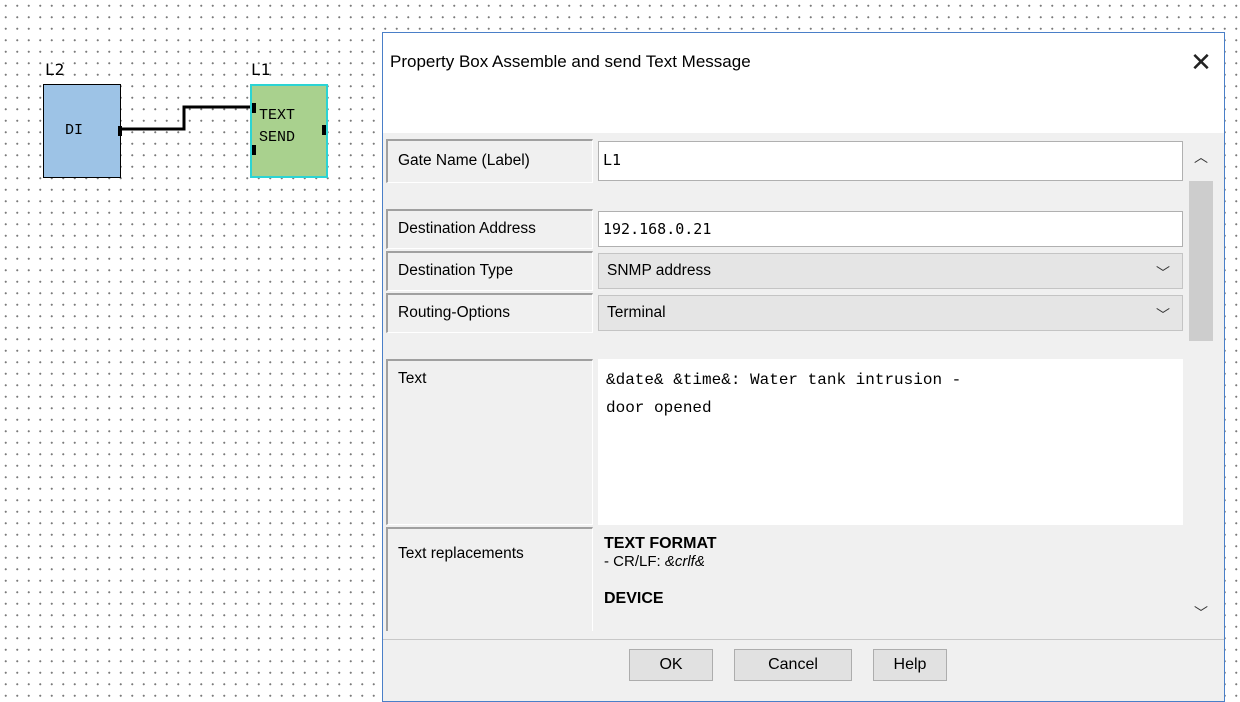 The width and height of the screenshot is (1240, 702). Describe the element at coordinates (893, 561) in the screenshot. I see `crlf-item: - CR/LF: &crlf&` at that location.